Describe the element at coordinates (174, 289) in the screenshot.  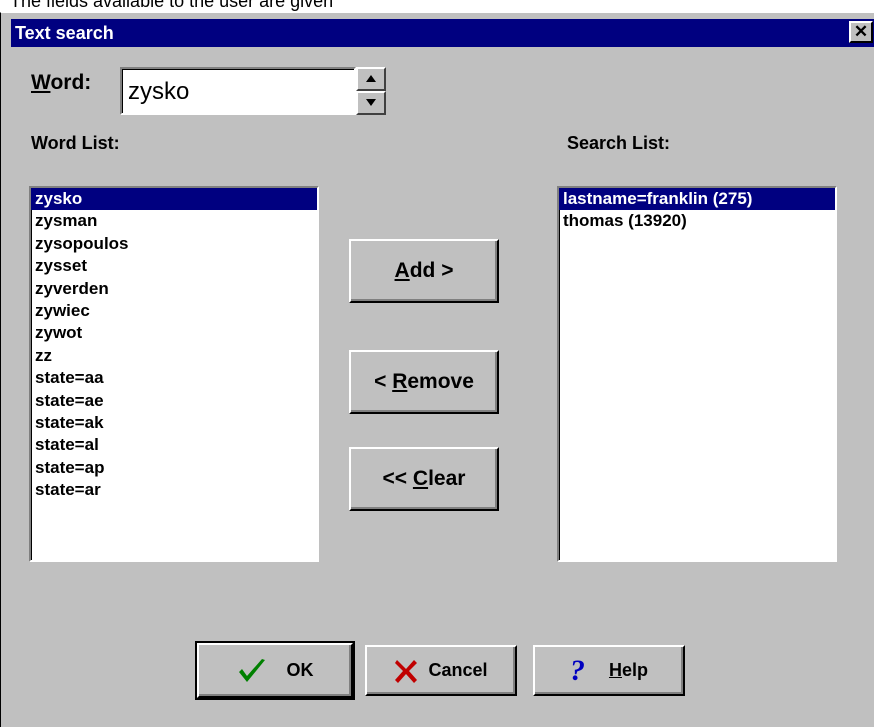
I see `list-item: zyverden` at that location.